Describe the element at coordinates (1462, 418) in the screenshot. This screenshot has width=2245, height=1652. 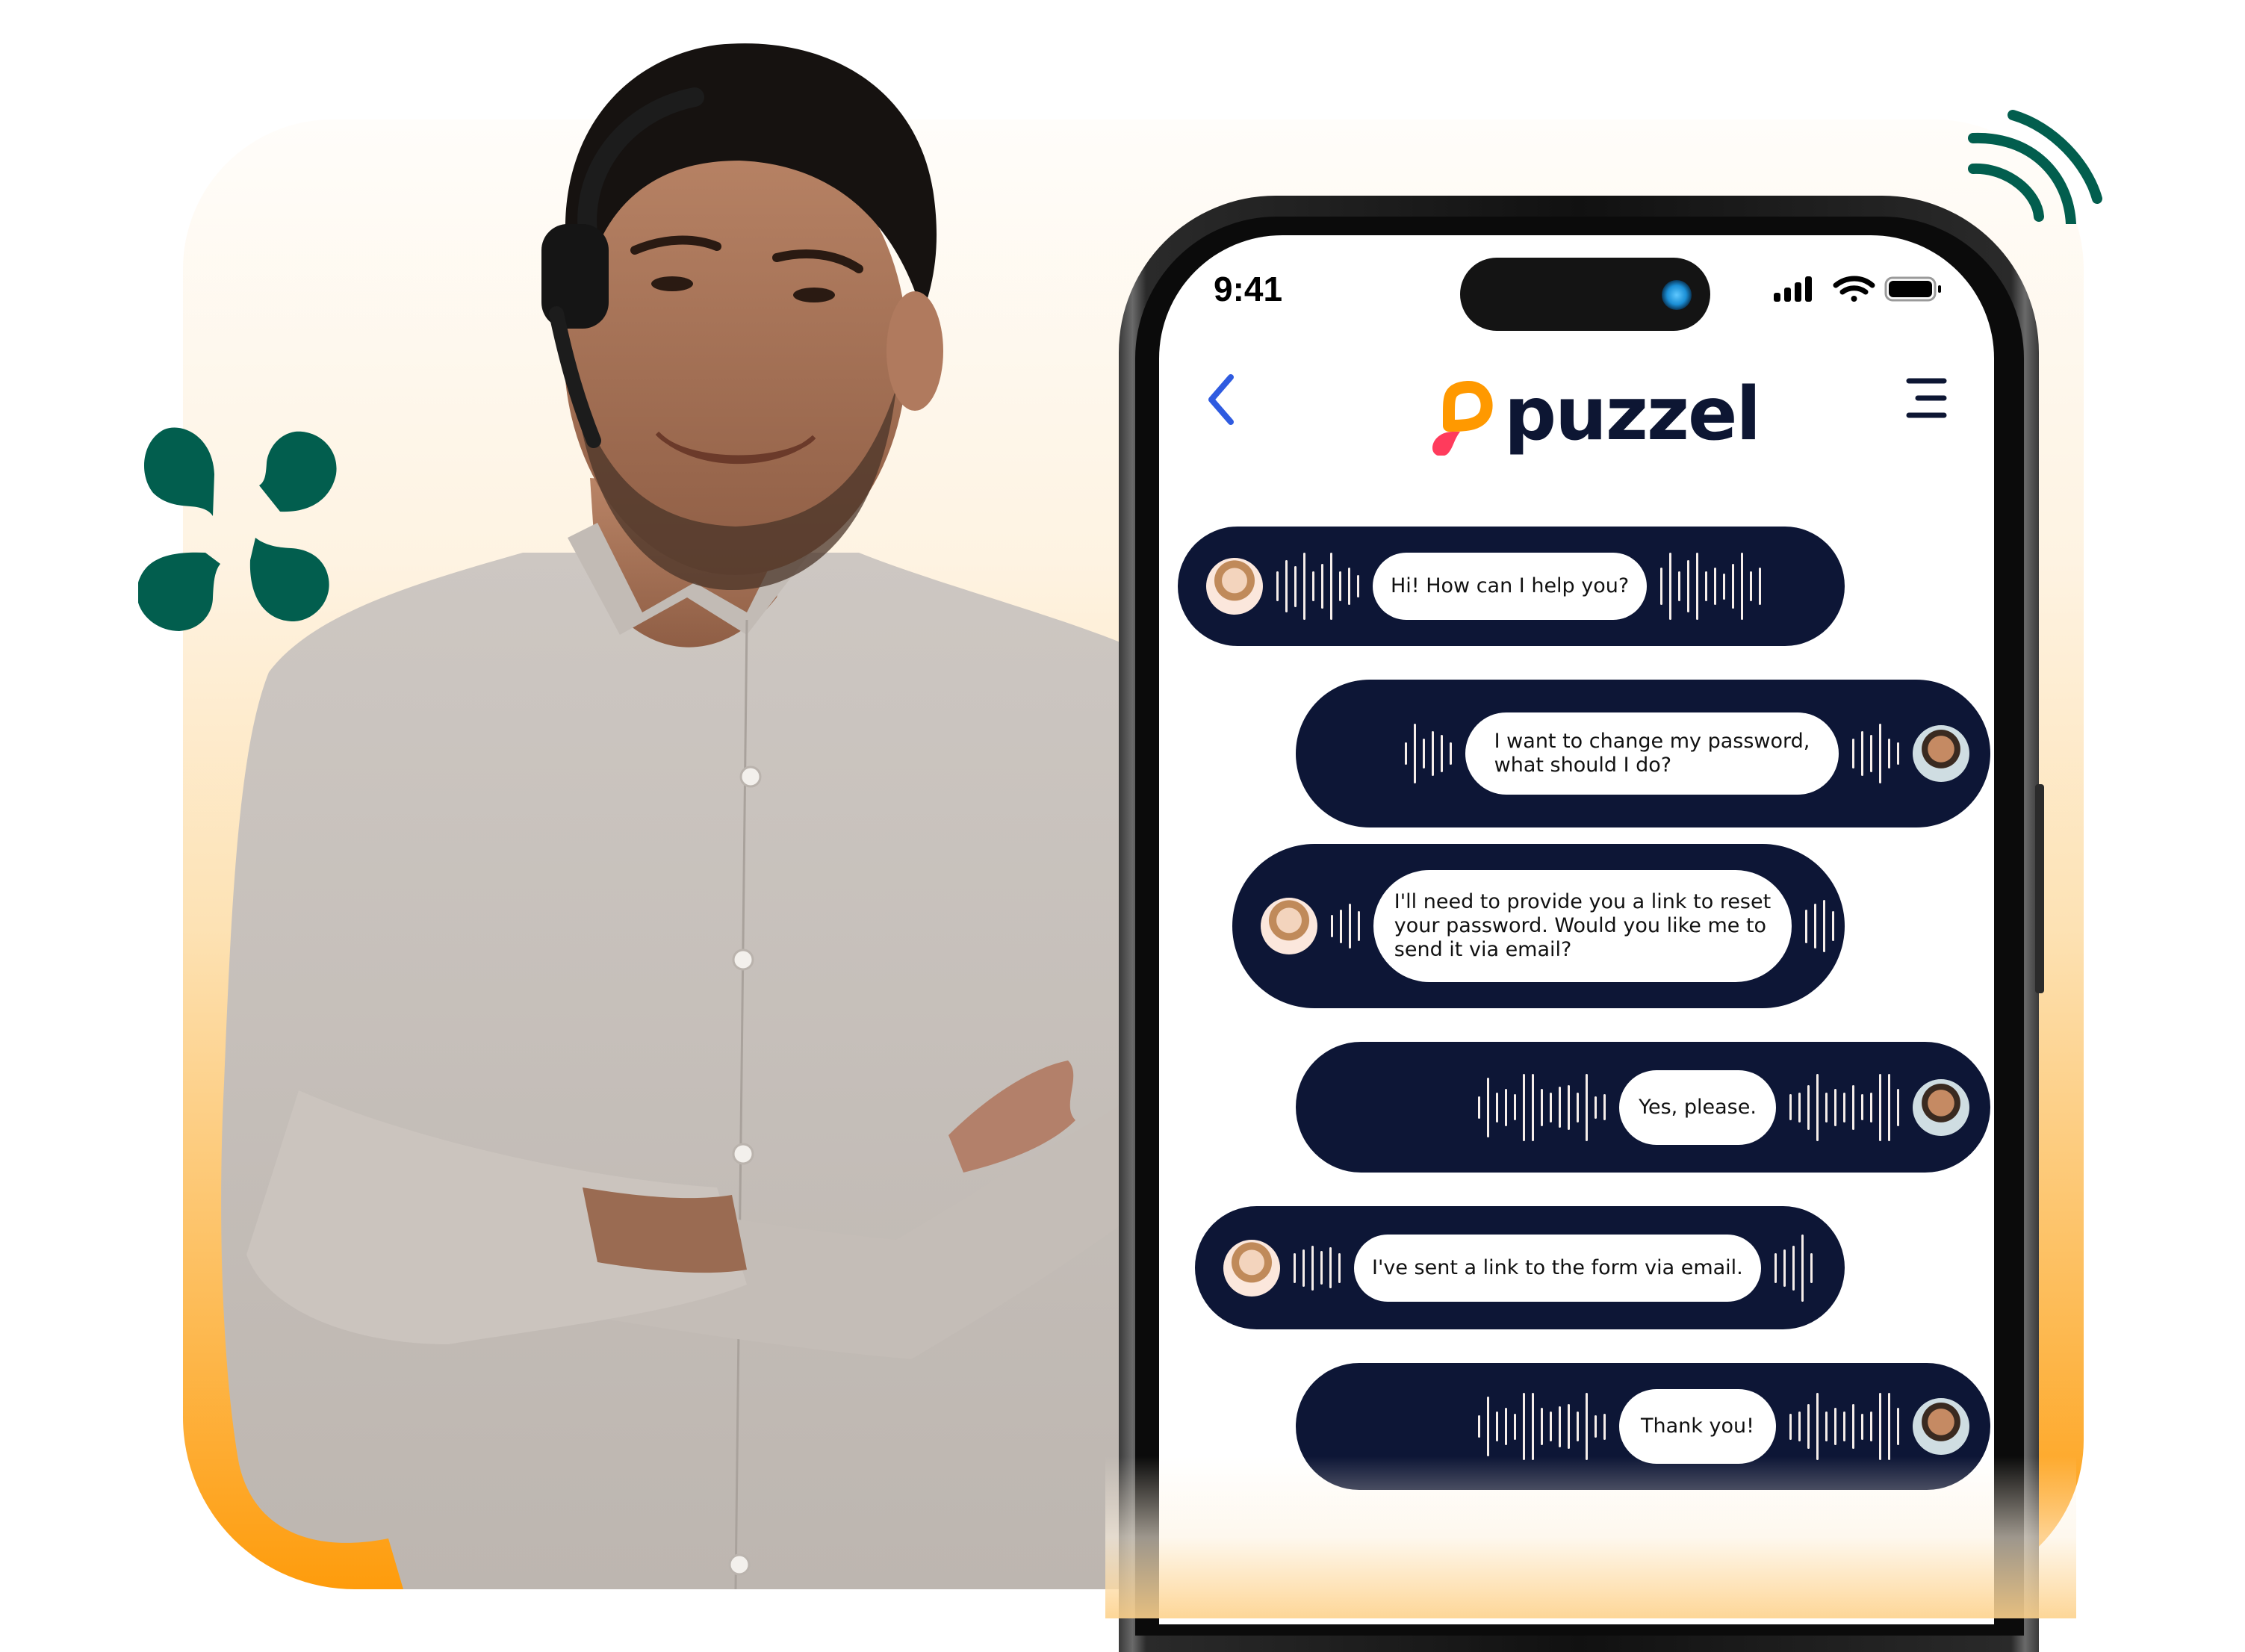
I see `puzzel-logo-mark-icon` at that location.